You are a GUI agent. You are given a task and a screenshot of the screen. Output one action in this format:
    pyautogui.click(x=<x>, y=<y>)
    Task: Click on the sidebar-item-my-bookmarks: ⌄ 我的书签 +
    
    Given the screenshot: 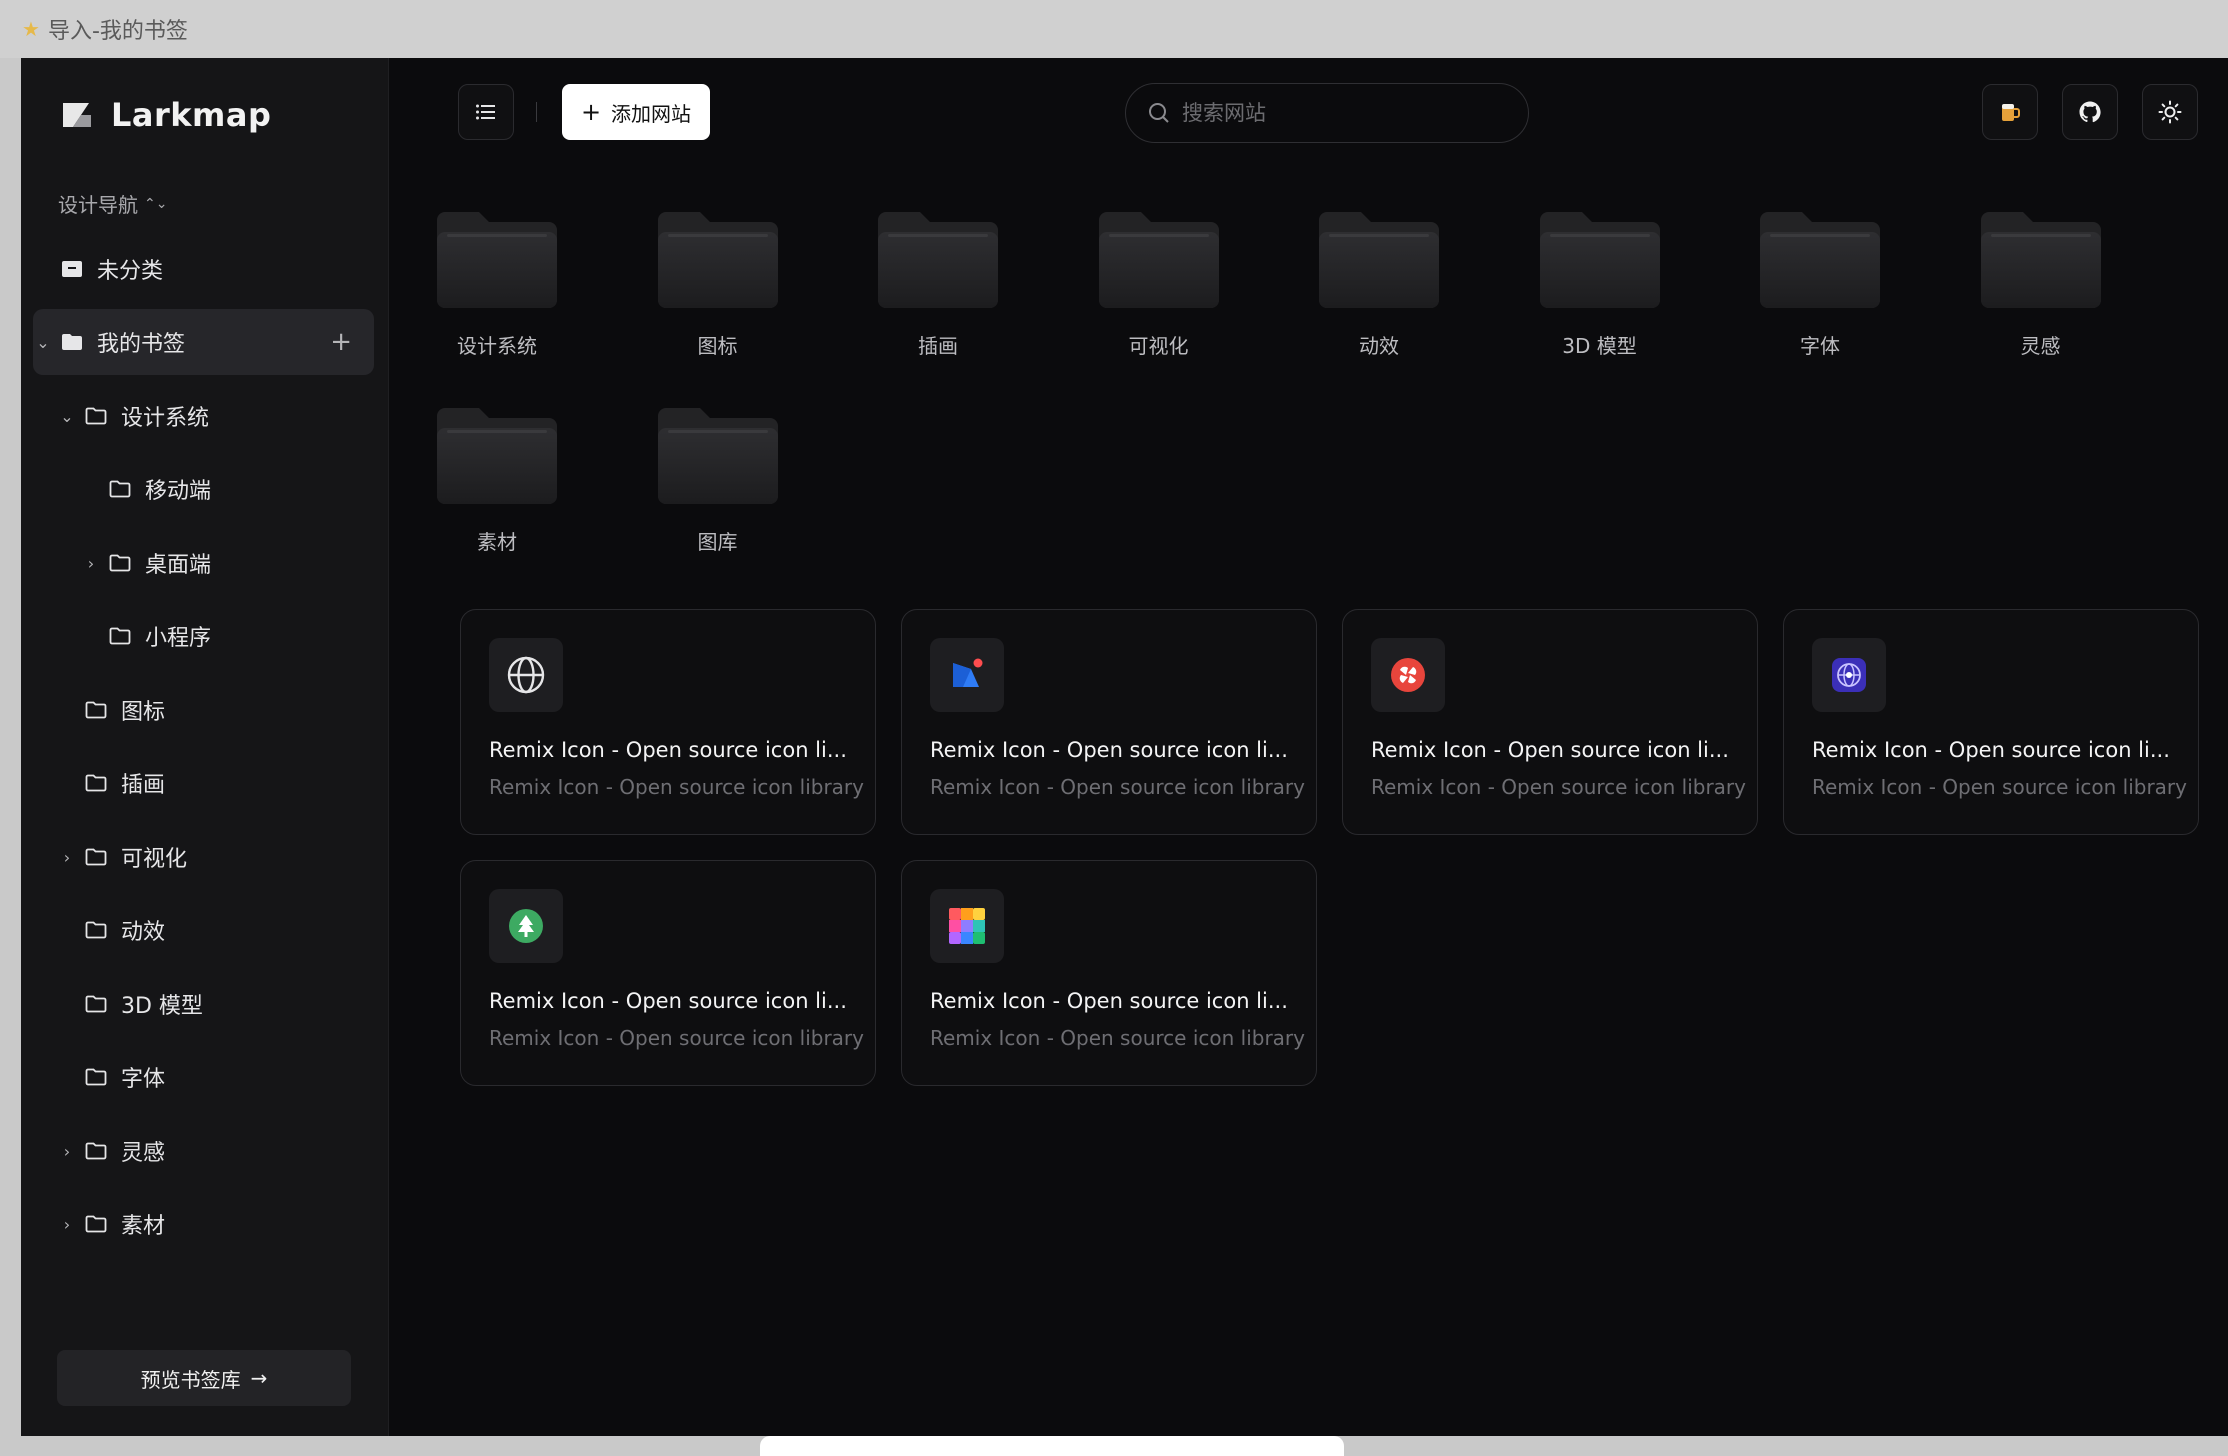 What is the action you would take?
    pyautogui.click(x=203, y=342)
    